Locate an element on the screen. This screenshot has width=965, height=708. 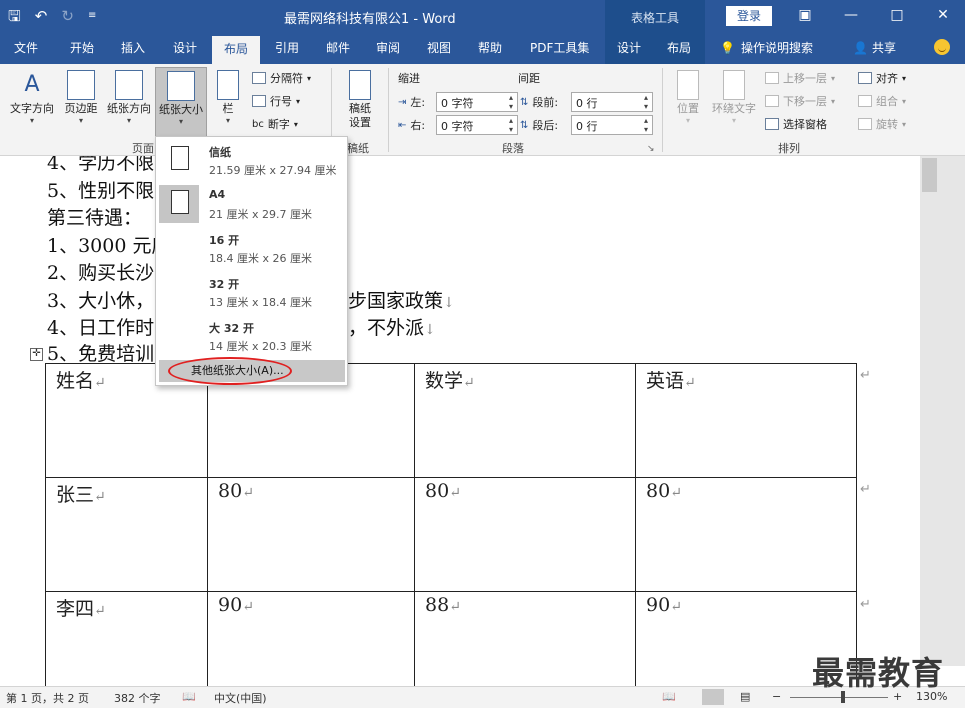
tab-pdf-tools: PDF工具集 is located at coordinates (559, 47).